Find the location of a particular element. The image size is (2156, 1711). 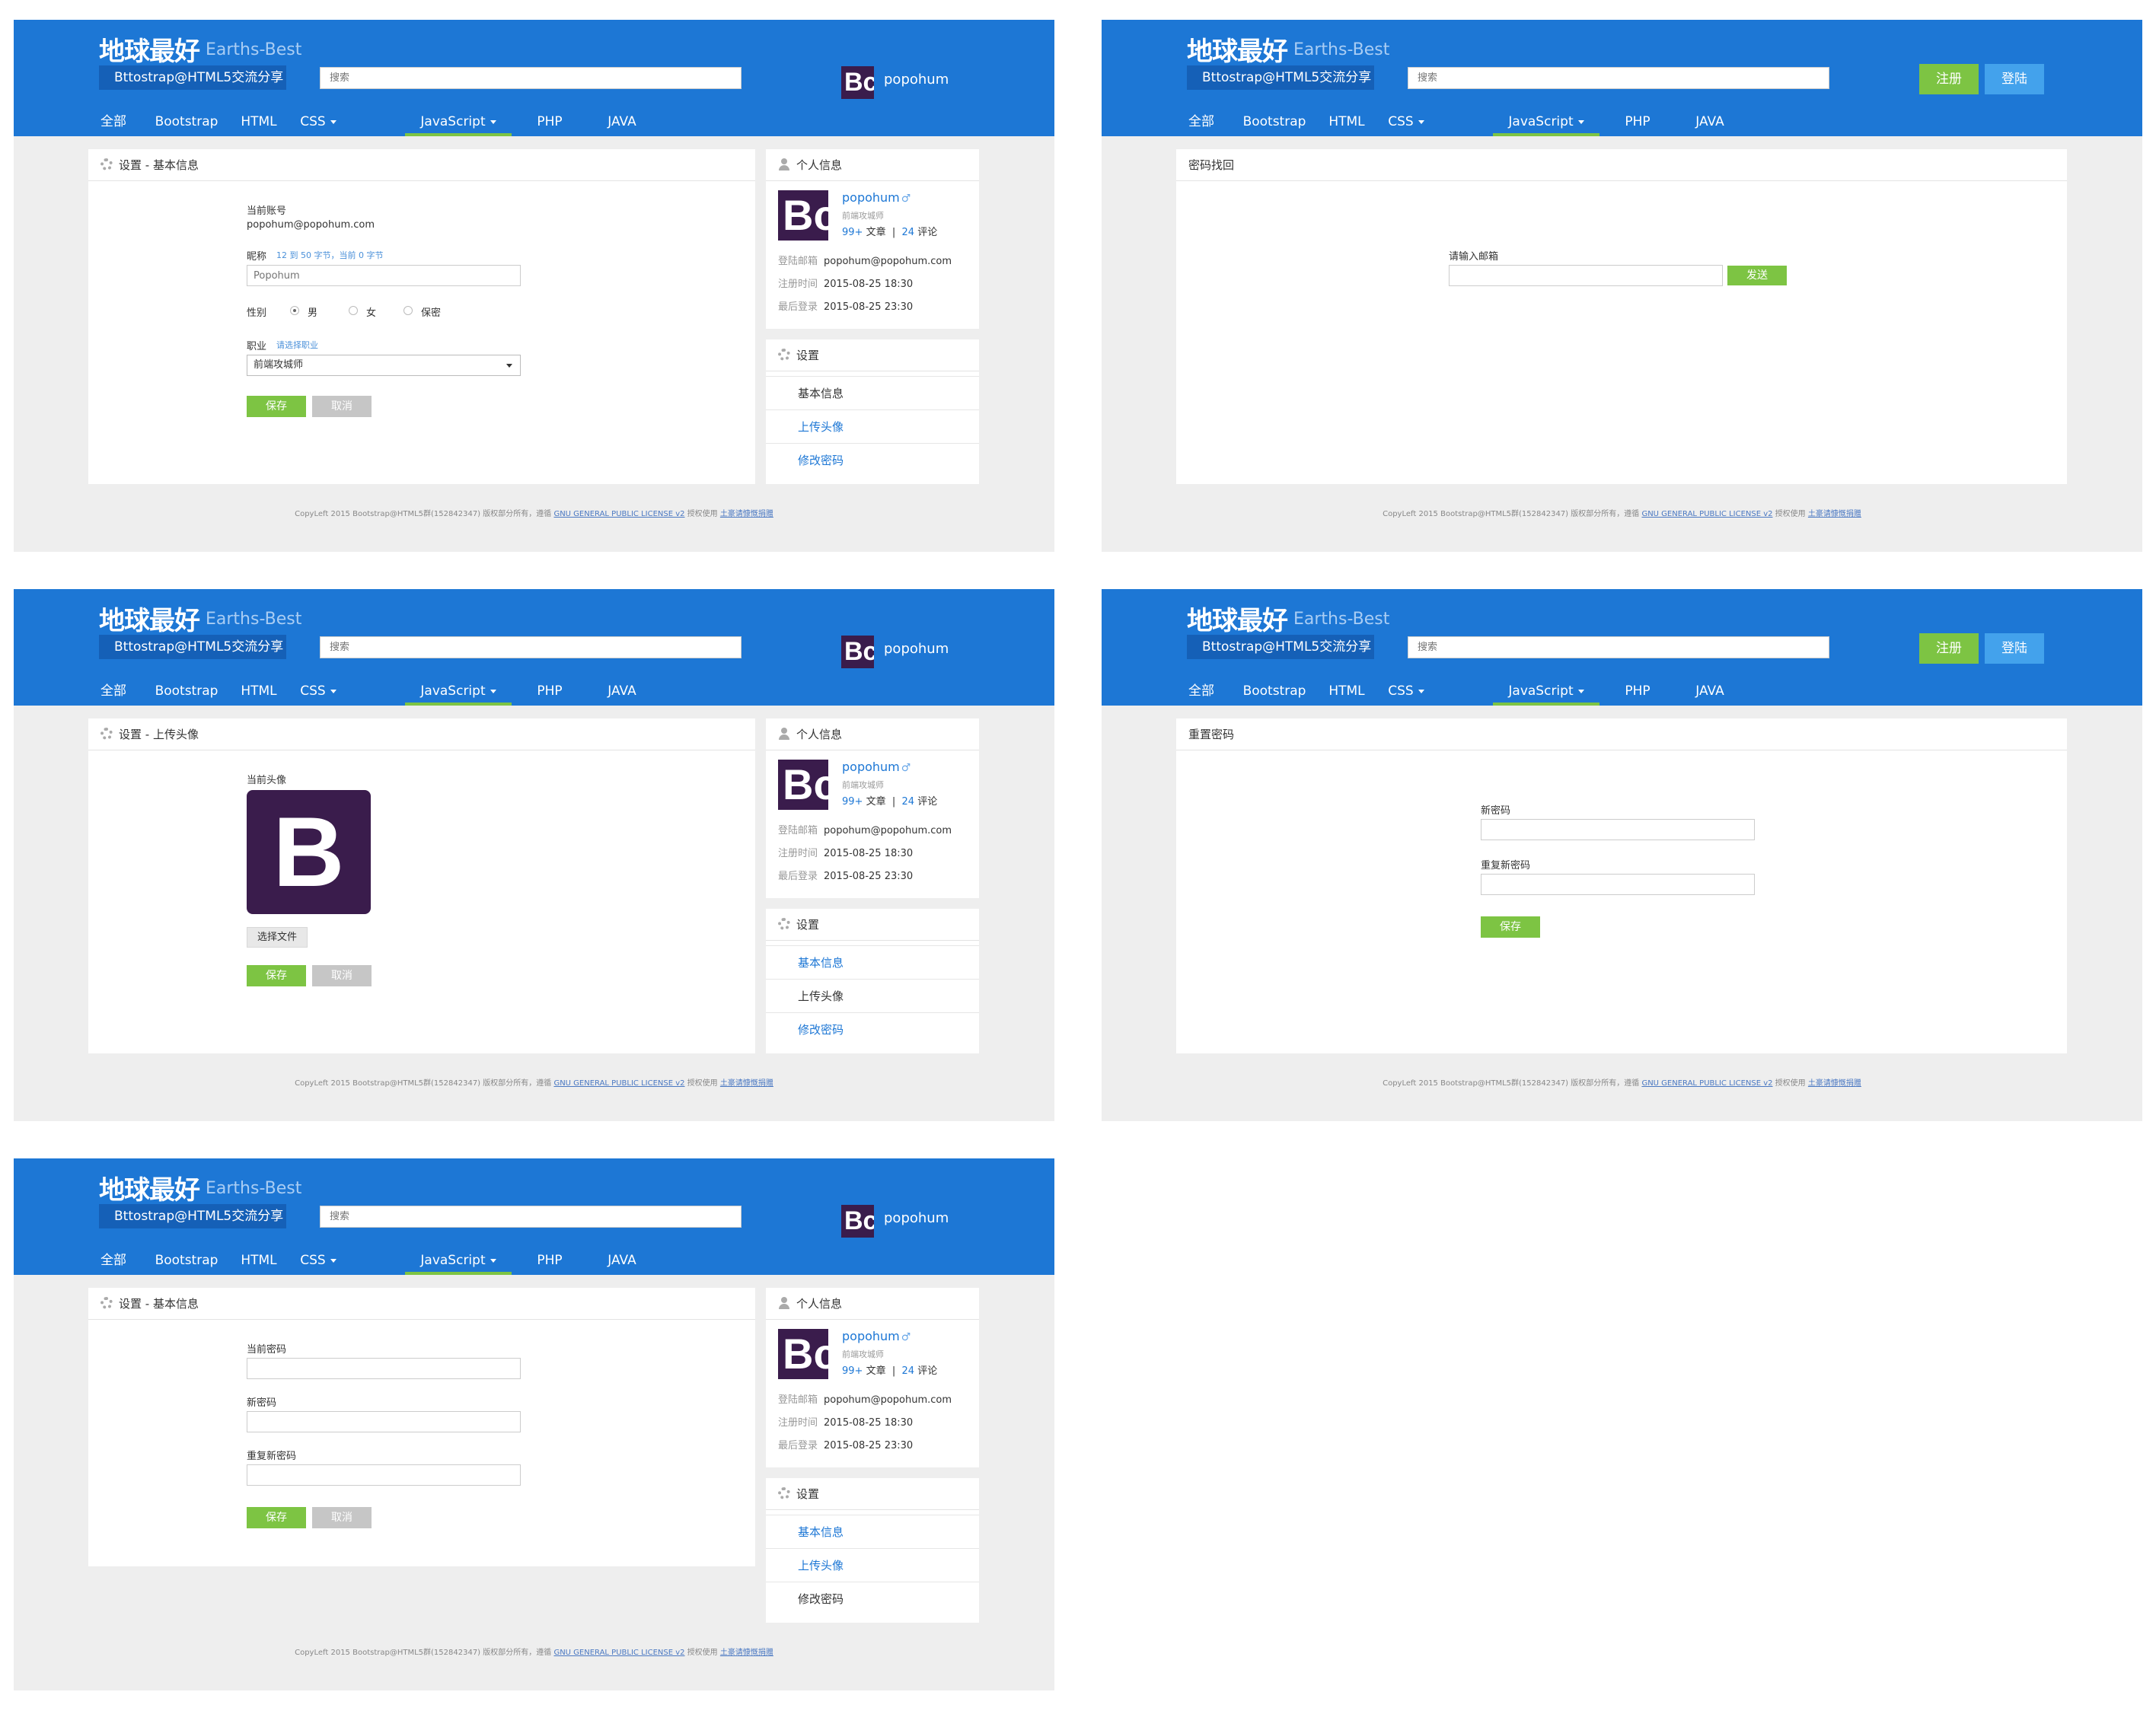

email-input is located at coordinates (1586, 275).